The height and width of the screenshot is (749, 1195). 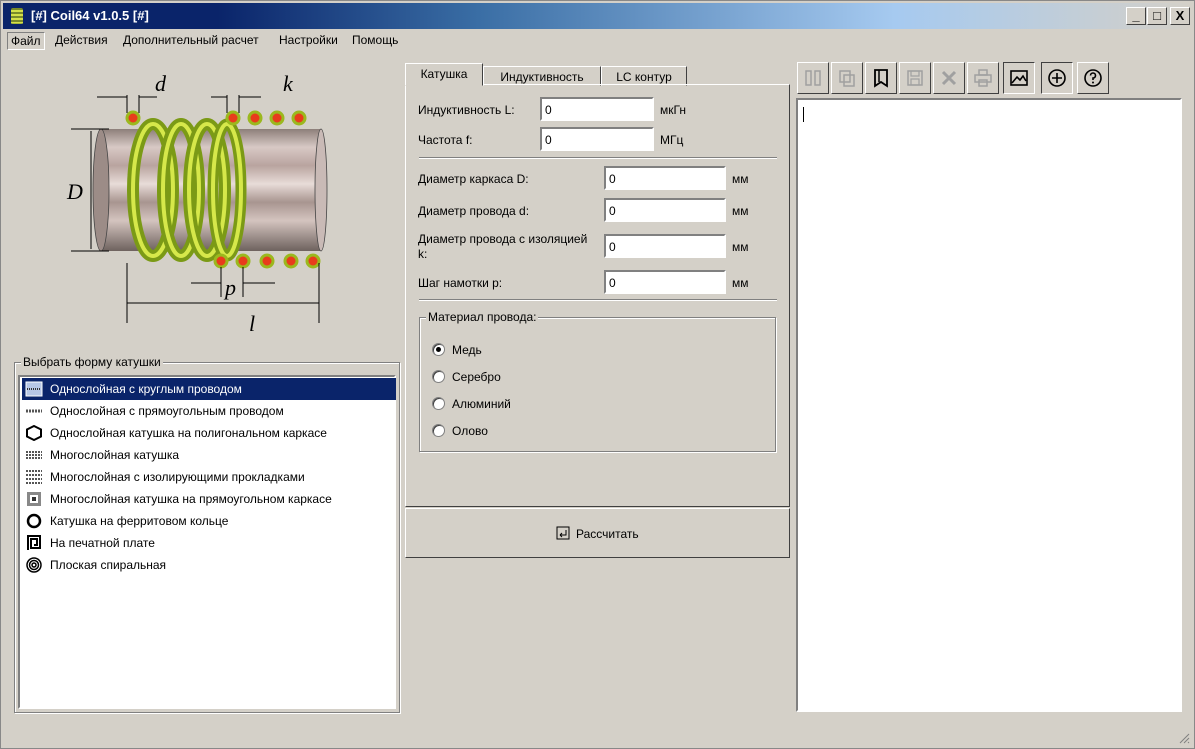 What do you see at coordinates (665, 282) in the screenshot?
I see `pitch-field: 0` at bounding box center [665, 282].